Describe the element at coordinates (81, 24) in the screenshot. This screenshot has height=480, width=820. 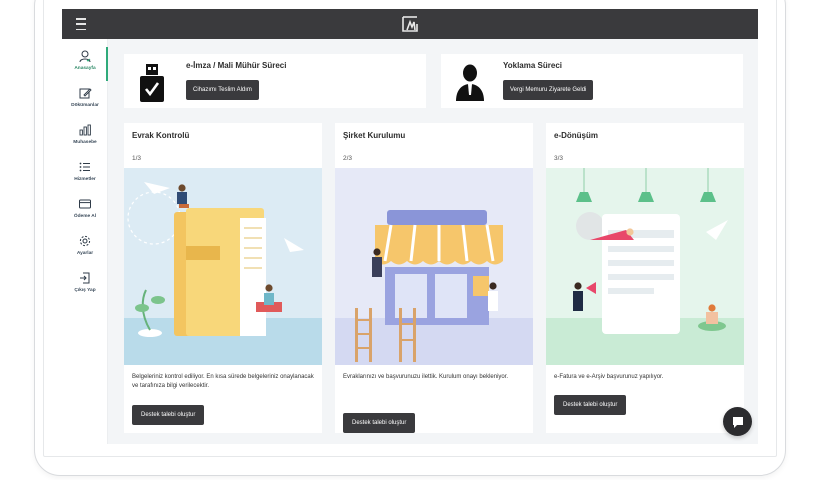
I see `menu-icon` at that location.